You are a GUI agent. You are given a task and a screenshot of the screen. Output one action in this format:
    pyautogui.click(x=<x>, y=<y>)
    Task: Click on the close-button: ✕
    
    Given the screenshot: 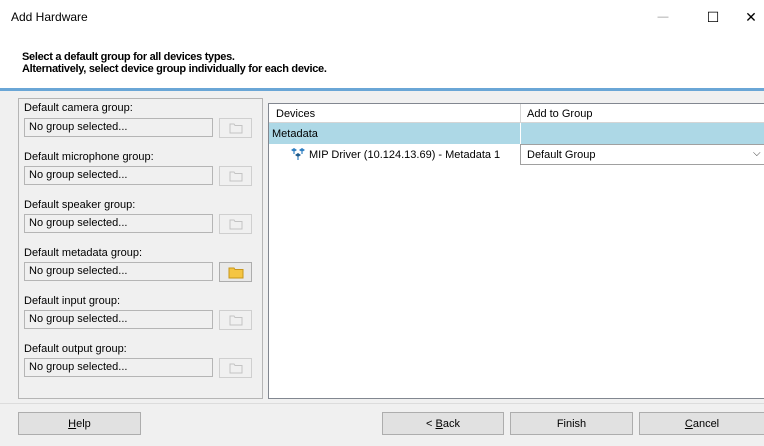 What is the action you would take?
    pyautogui.click(x=750, y=17)
    